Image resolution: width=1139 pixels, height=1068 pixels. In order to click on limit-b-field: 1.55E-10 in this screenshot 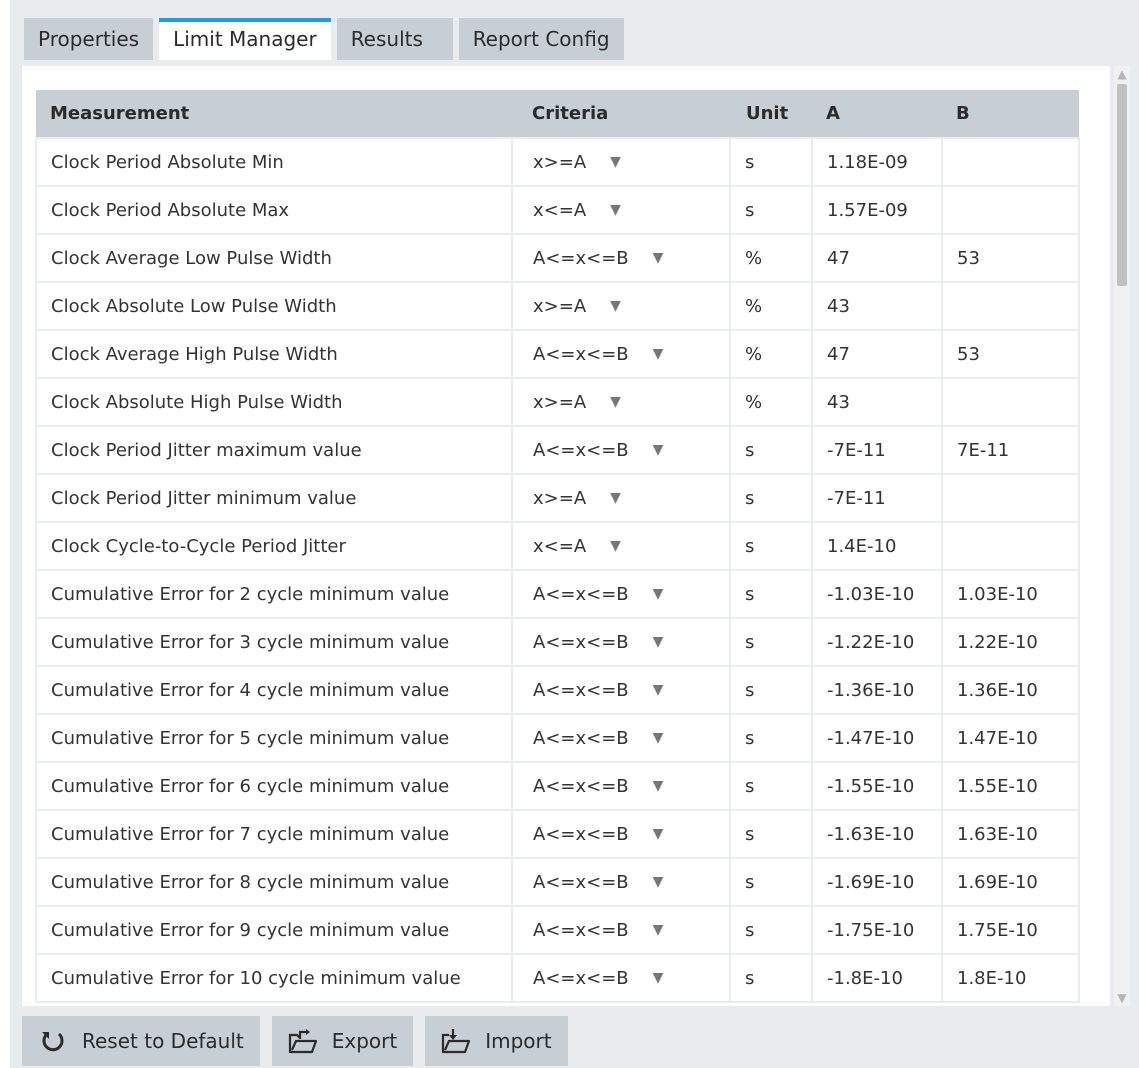, I will do `click(1010, 786)`.